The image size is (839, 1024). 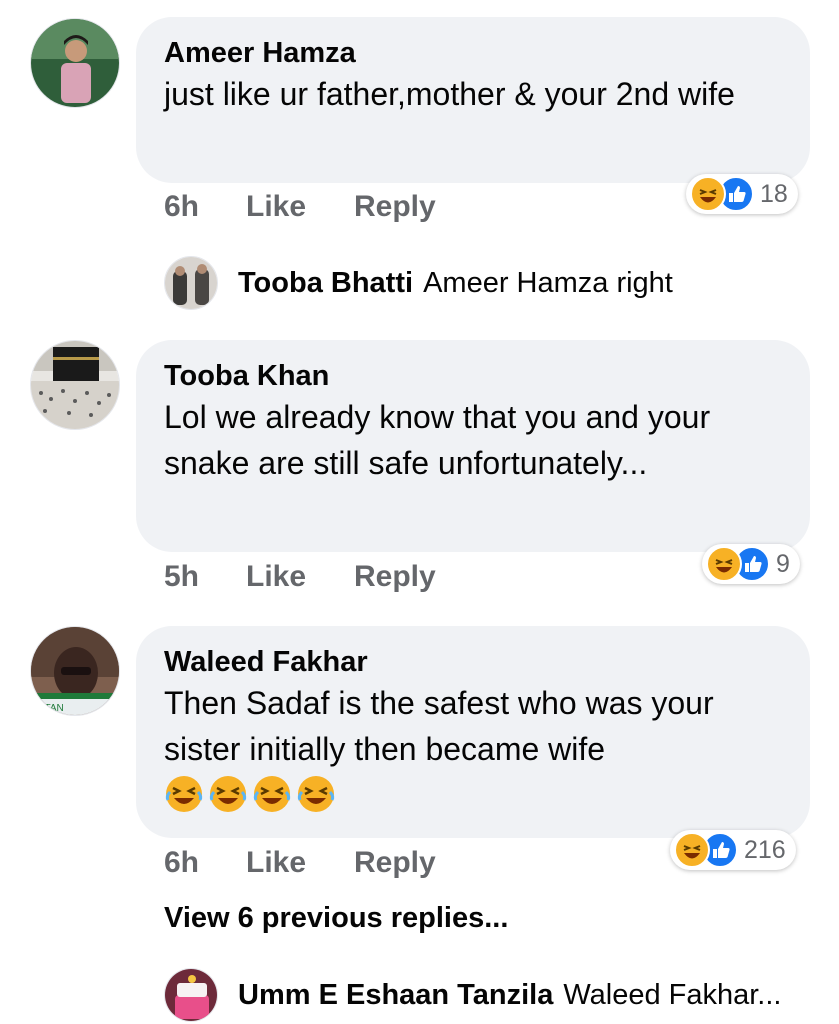 What do you see at coordinates (205, 577) in the screenshot?
I see `comment-time: 5h` at bounding box center [205, 577].